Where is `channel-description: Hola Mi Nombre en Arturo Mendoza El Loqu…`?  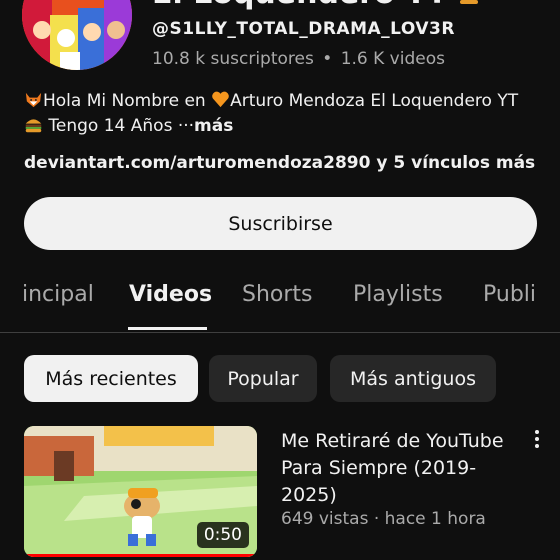 channel-description: Hola Mi Nombre en Arturo Mendoza El Loqu… is located at coordinates (284, 114).